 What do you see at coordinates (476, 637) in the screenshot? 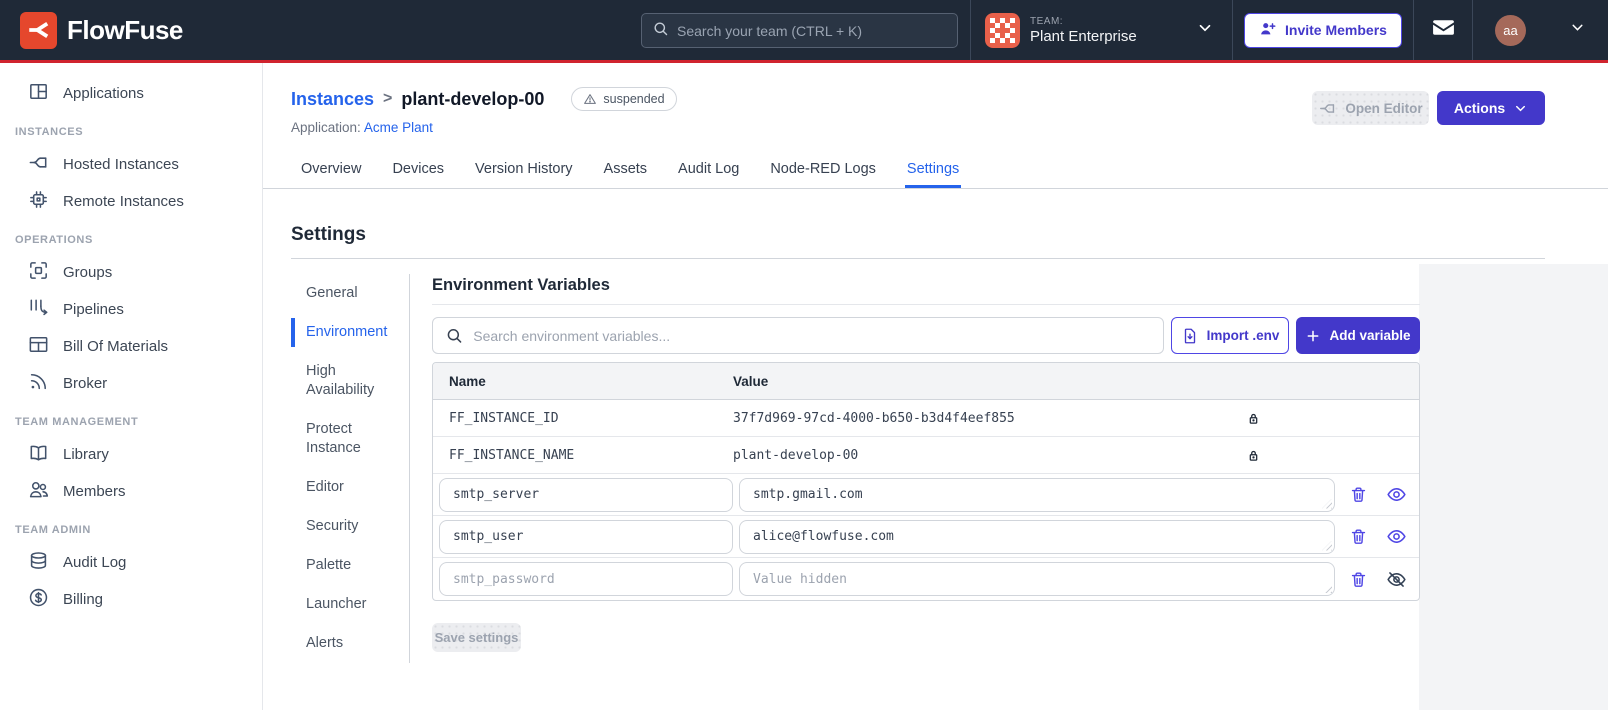
I see `save-settings-button: Save settings` at bounding box center [476, 637].